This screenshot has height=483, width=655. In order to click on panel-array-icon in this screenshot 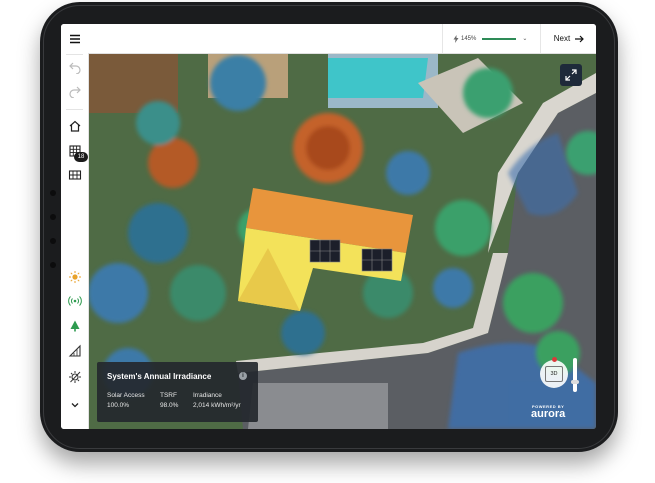, I will do `click(74, 175)`.